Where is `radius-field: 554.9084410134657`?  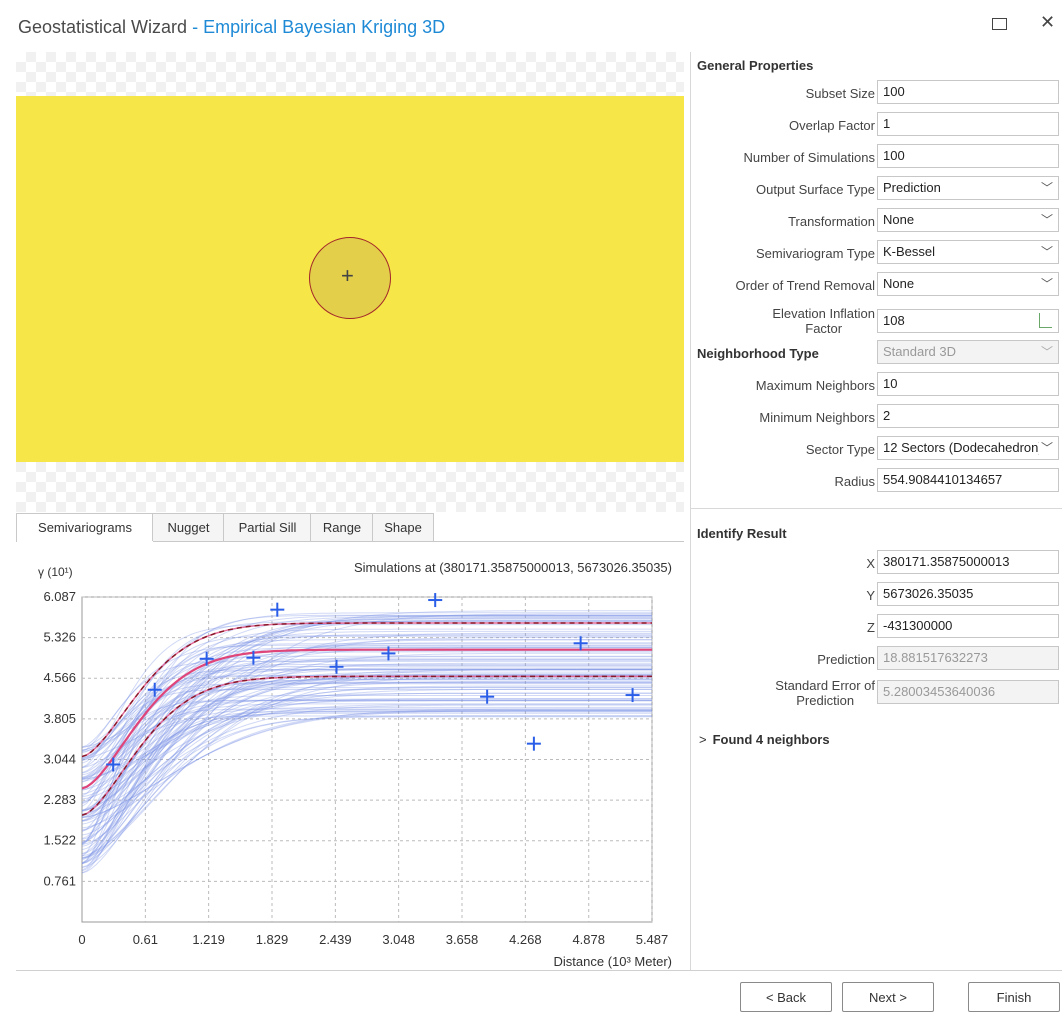
radius-field: 554.9084410134657 is located at coordinates (968, 480).